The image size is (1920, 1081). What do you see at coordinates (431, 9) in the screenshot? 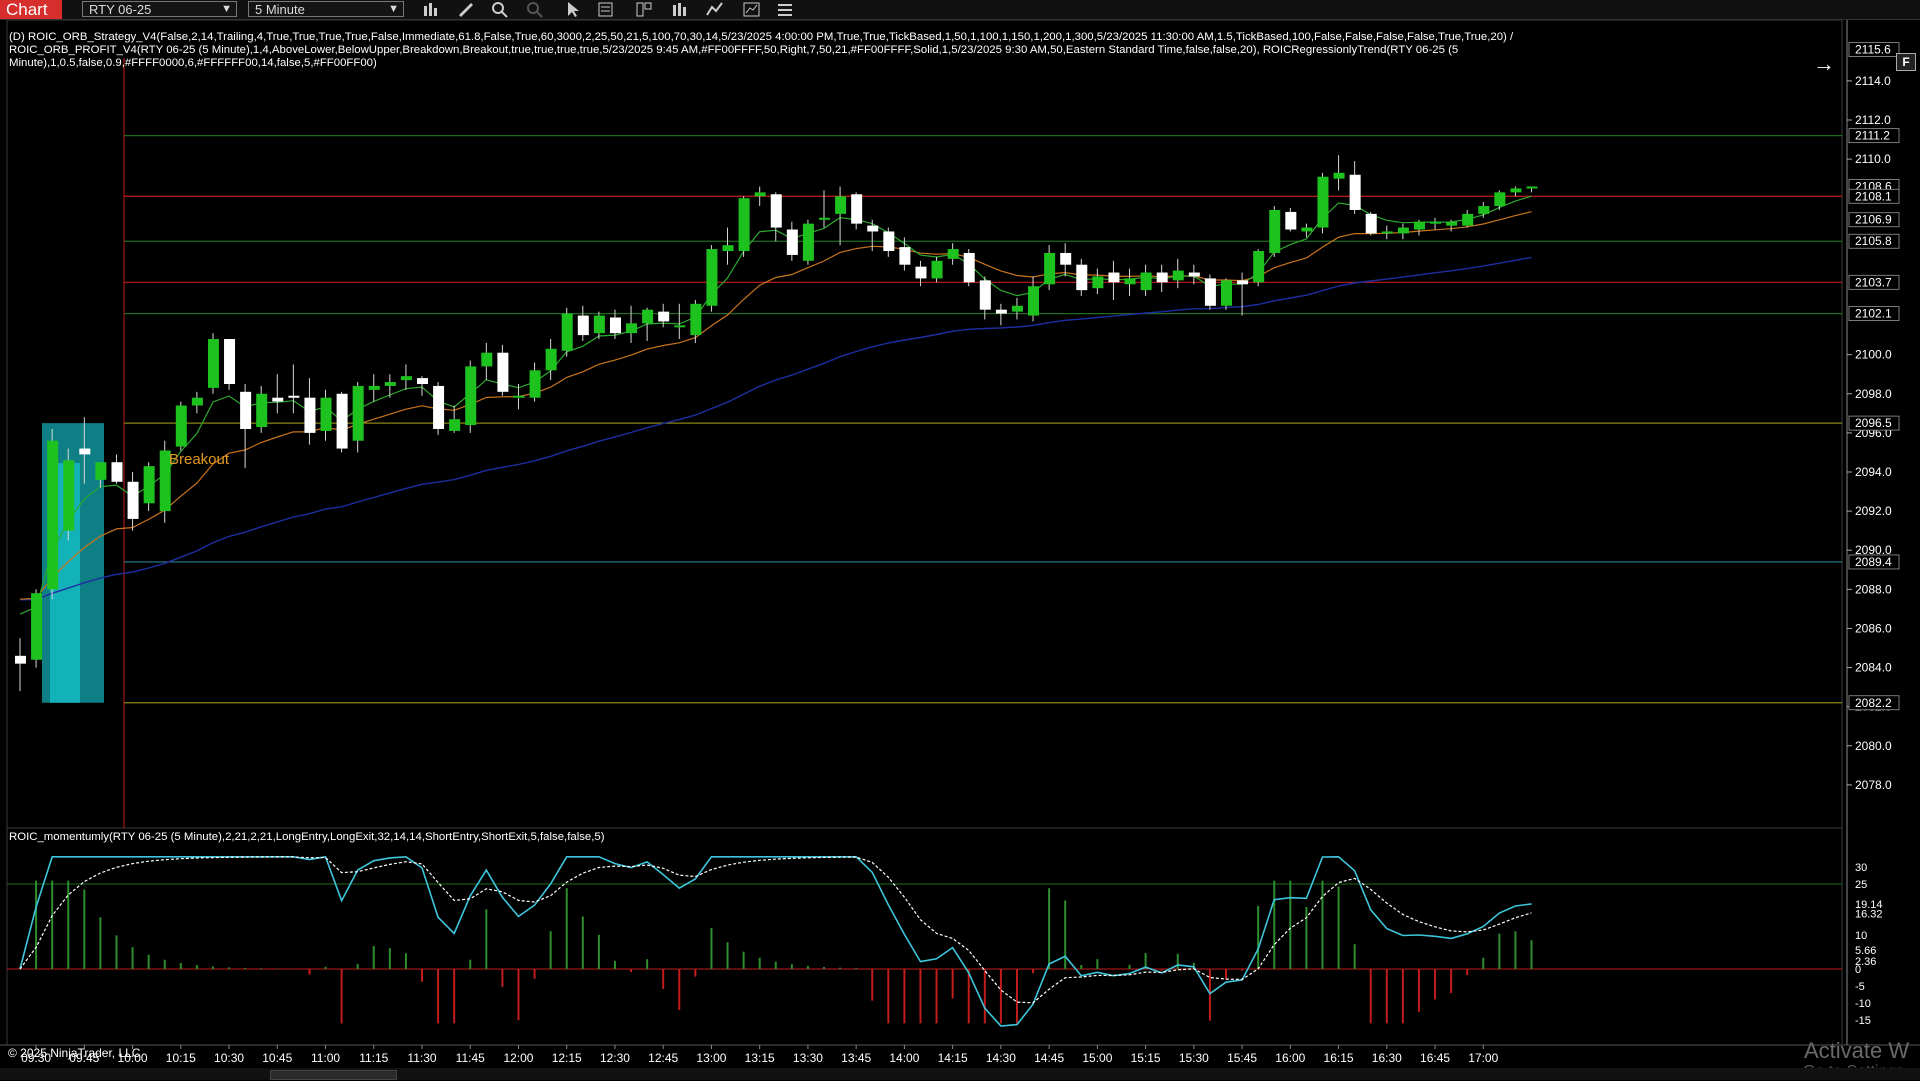
I see `bar-type-icon` at bounding box center [431, 9].